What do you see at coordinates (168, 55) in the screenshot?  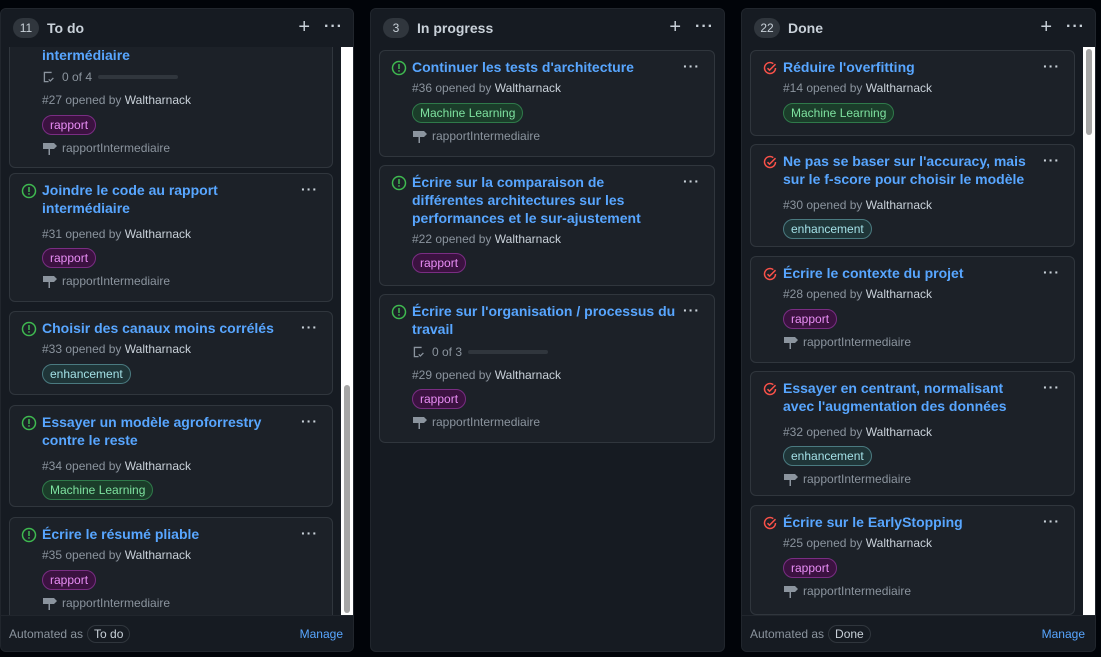 I see `issue-title: intermédiaire` at bounding box center [168, 55].